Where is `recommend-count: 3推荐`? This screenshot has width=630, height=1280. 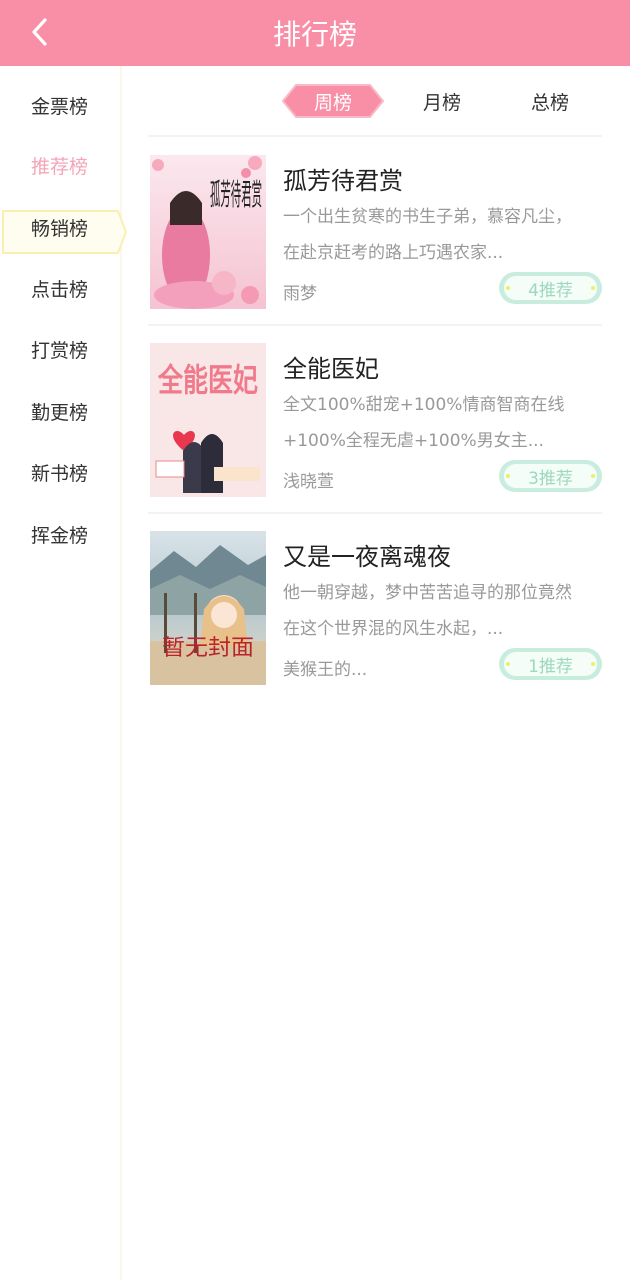 recommend-count: 3推荐 is located at coordinates (550, 478).